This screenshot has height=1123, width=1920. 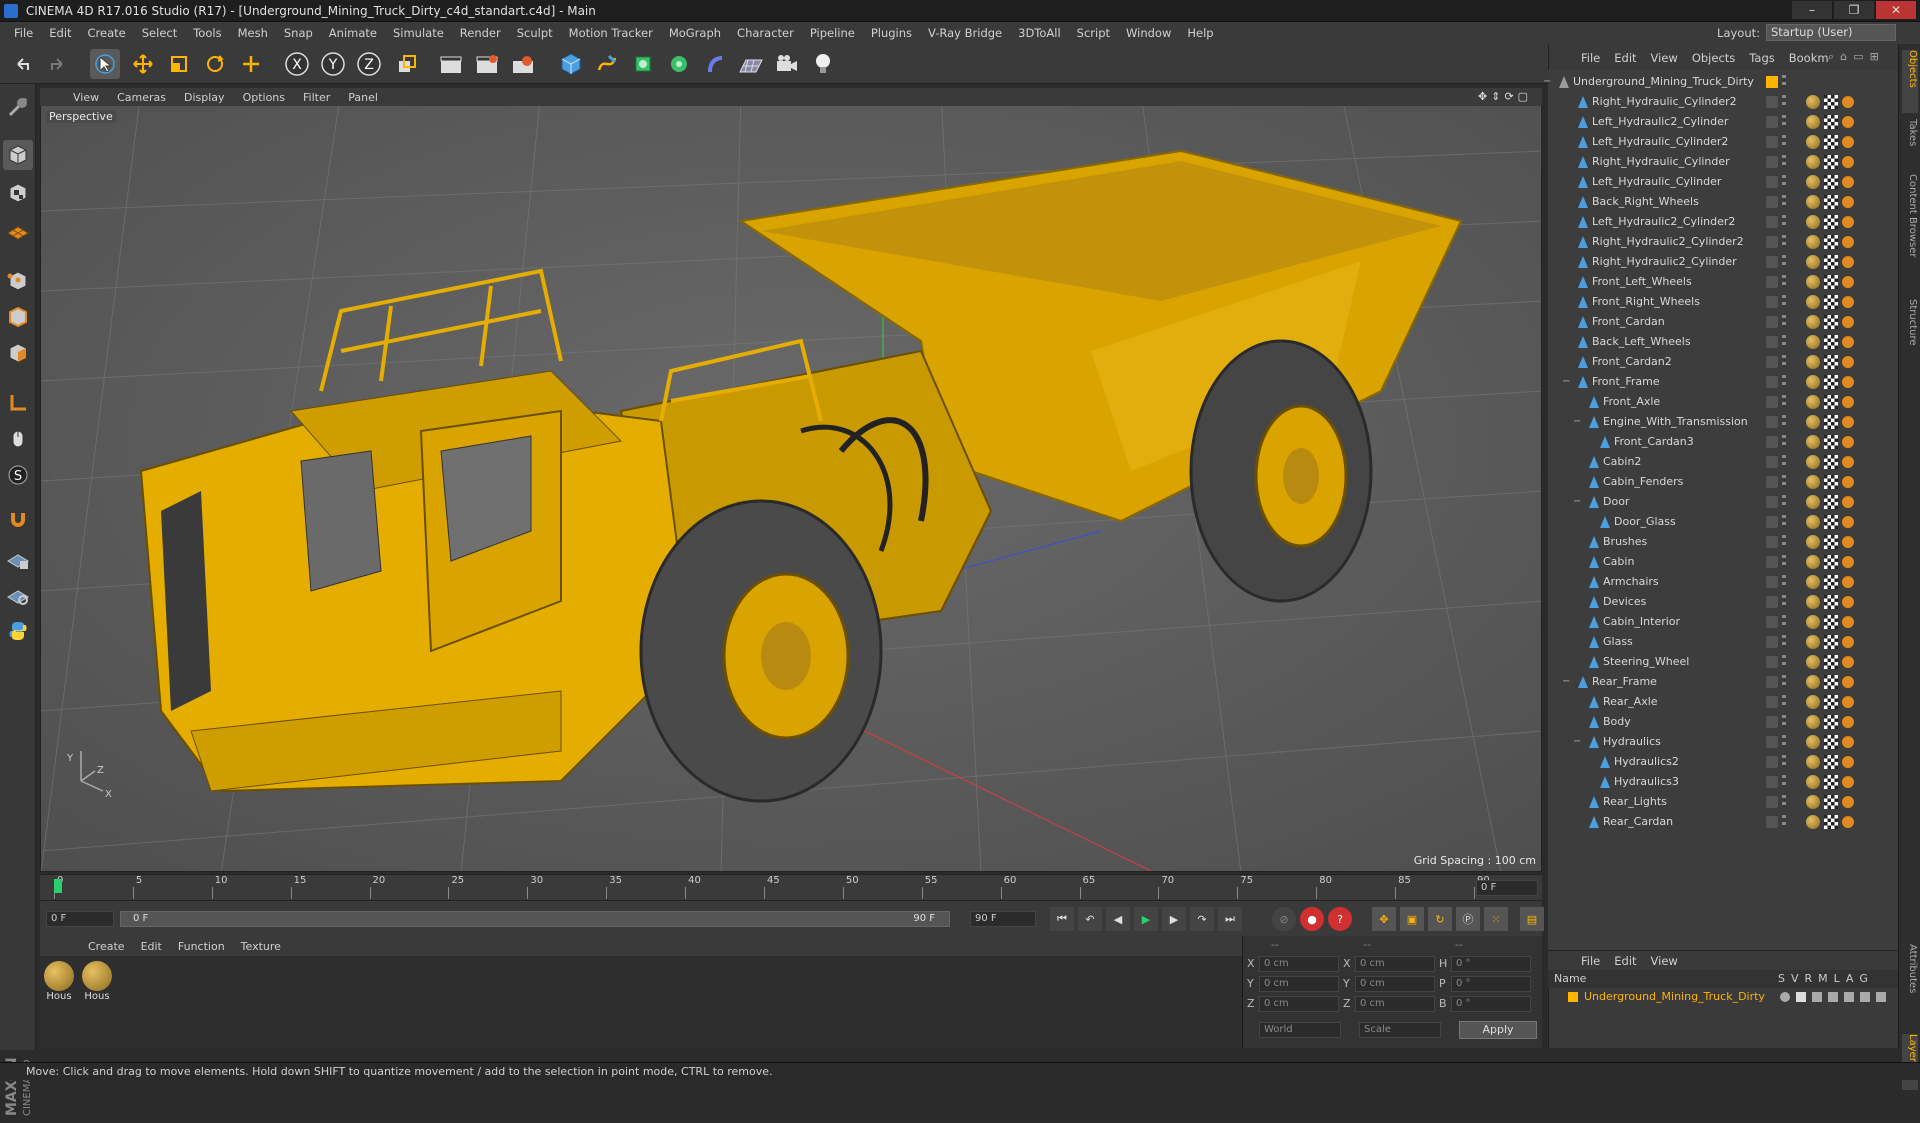 What do you see at coordinates (1566, 382) in the screenshot?
I see `expand-toggle-icon: −` at bounding box center [1566, 382].